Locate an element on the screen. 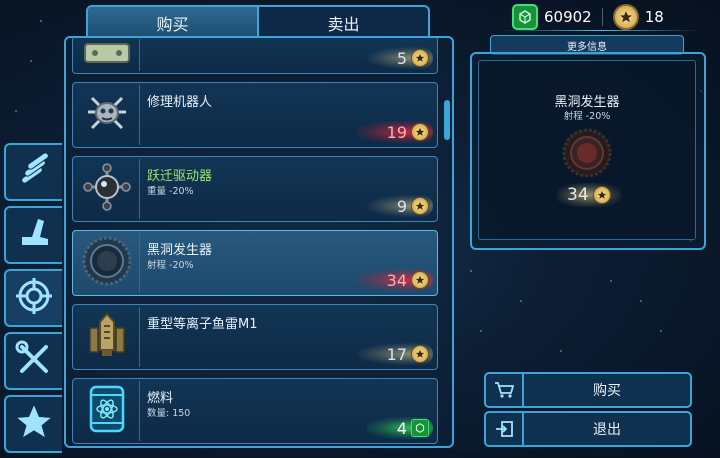  missiles-icon is located at coordinates (34, 172).